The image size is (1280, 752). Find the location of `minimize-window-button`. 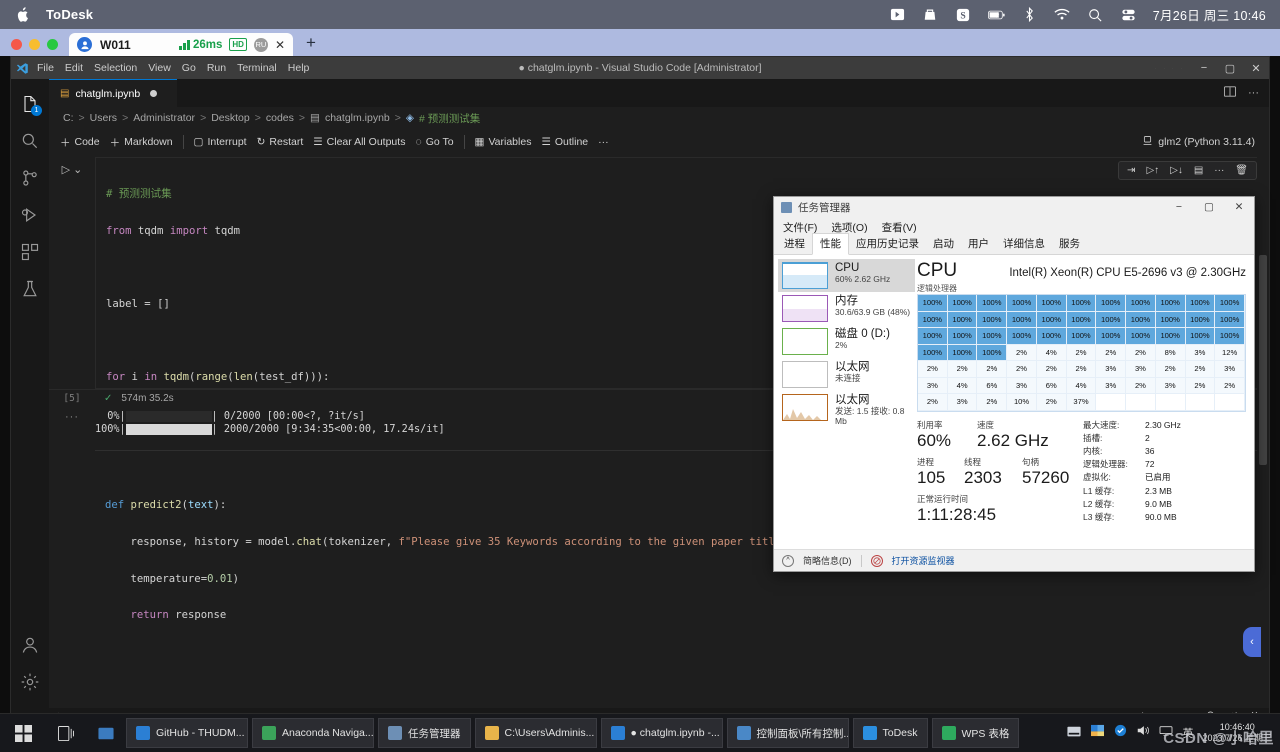

minimize-window-button is located at coordinates (34, 44).